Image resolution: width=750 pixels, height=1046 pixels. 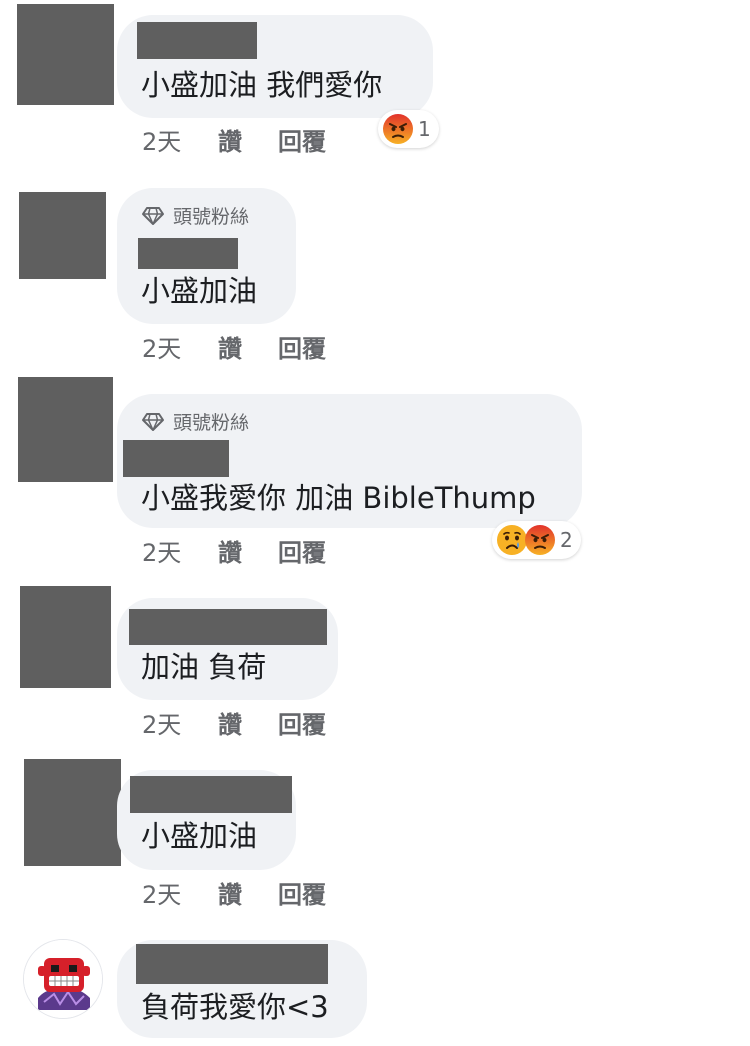 What do you see at coordinates (242, 989) in the screenshot?
I see `comment-bubble: 負荷我愛你<3` at bounding box center [242, 989].